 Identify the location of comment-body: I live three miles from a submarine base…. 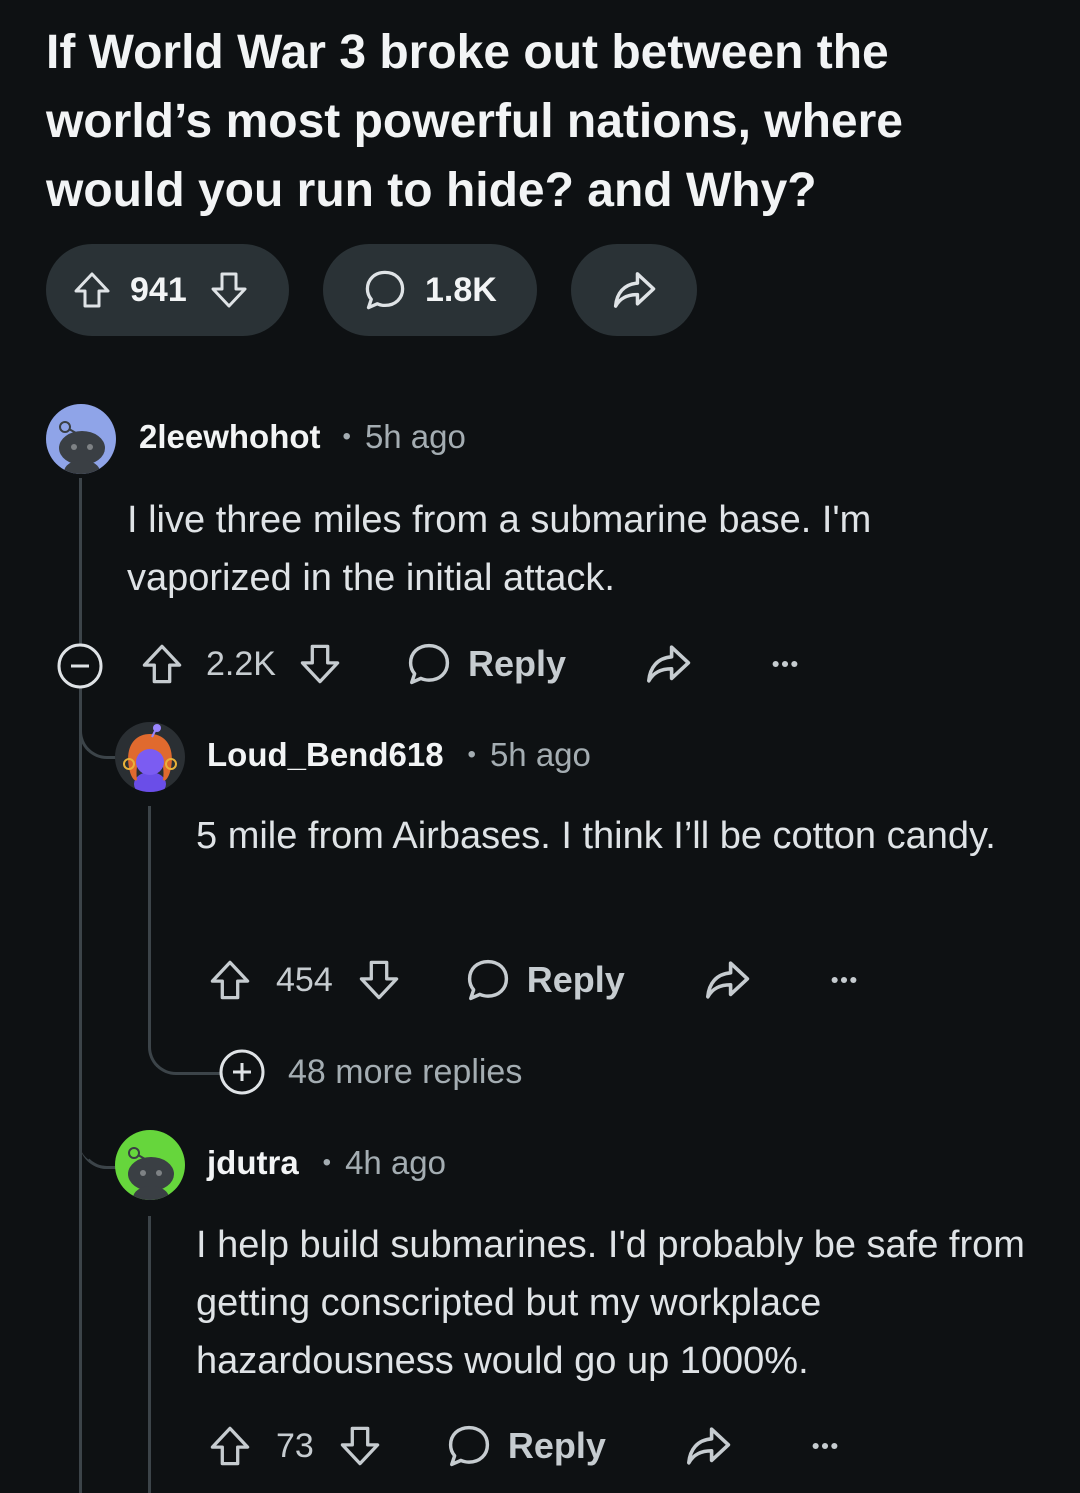
(499, 549).